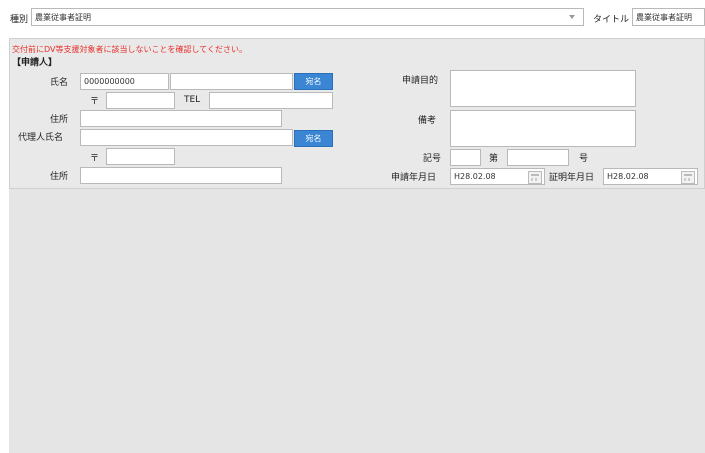  Describe the element at coordinates (572, 17) in the screenshot. I see `chevron-down-icon` at that location.